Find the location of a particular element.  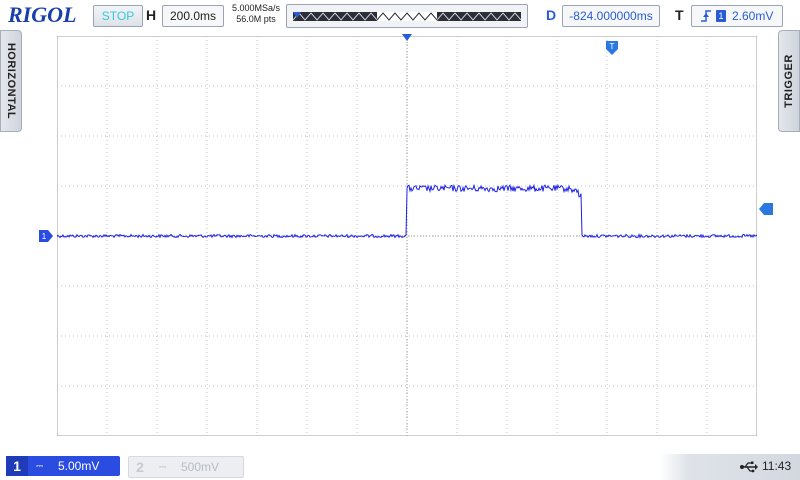

run-stop-status: STOP is located at coordinates (118, 16).